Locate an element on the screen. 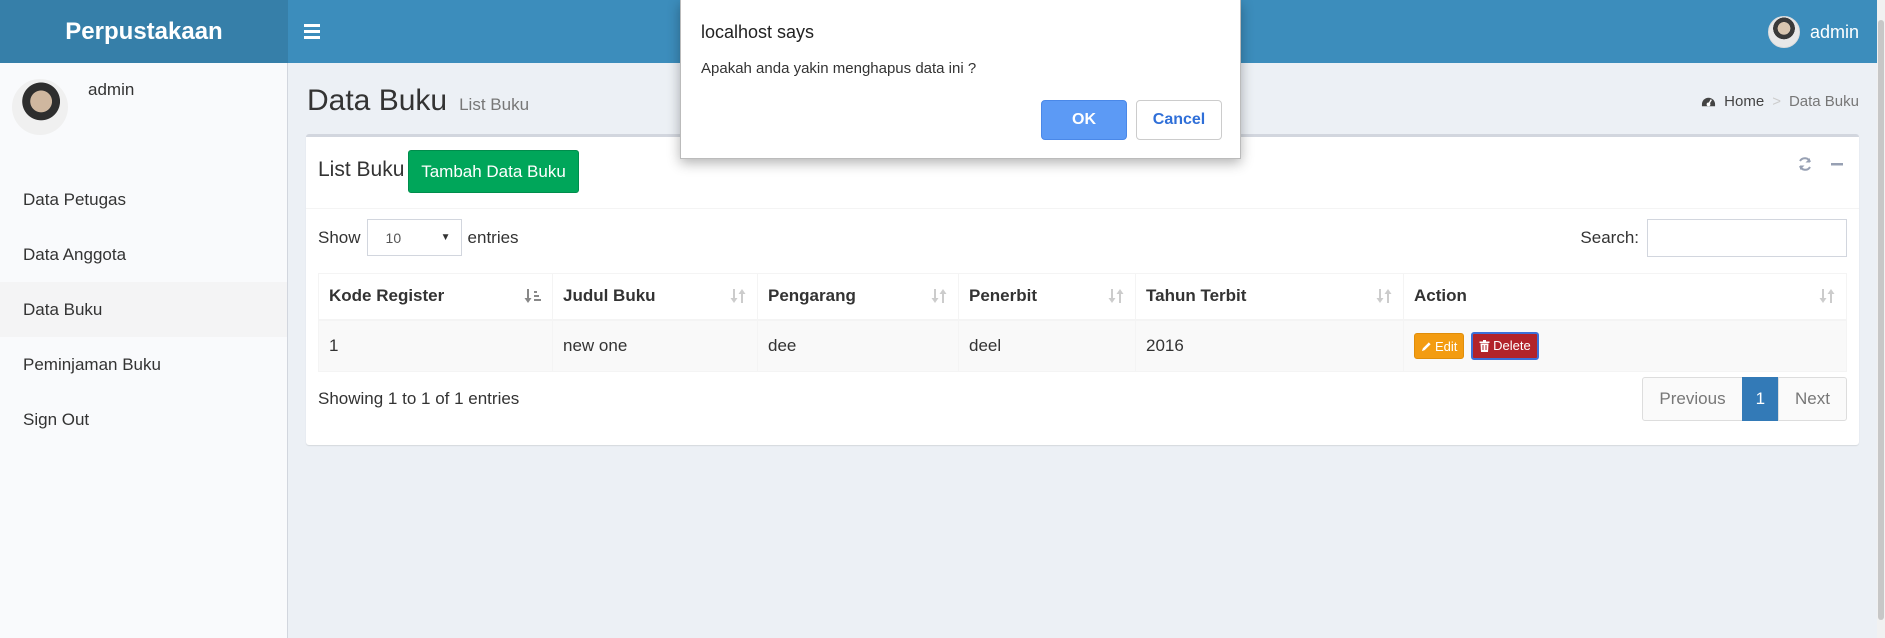 The image size is (1885, 638). page-1-button: 1 is located at coordinates (1760, 399).